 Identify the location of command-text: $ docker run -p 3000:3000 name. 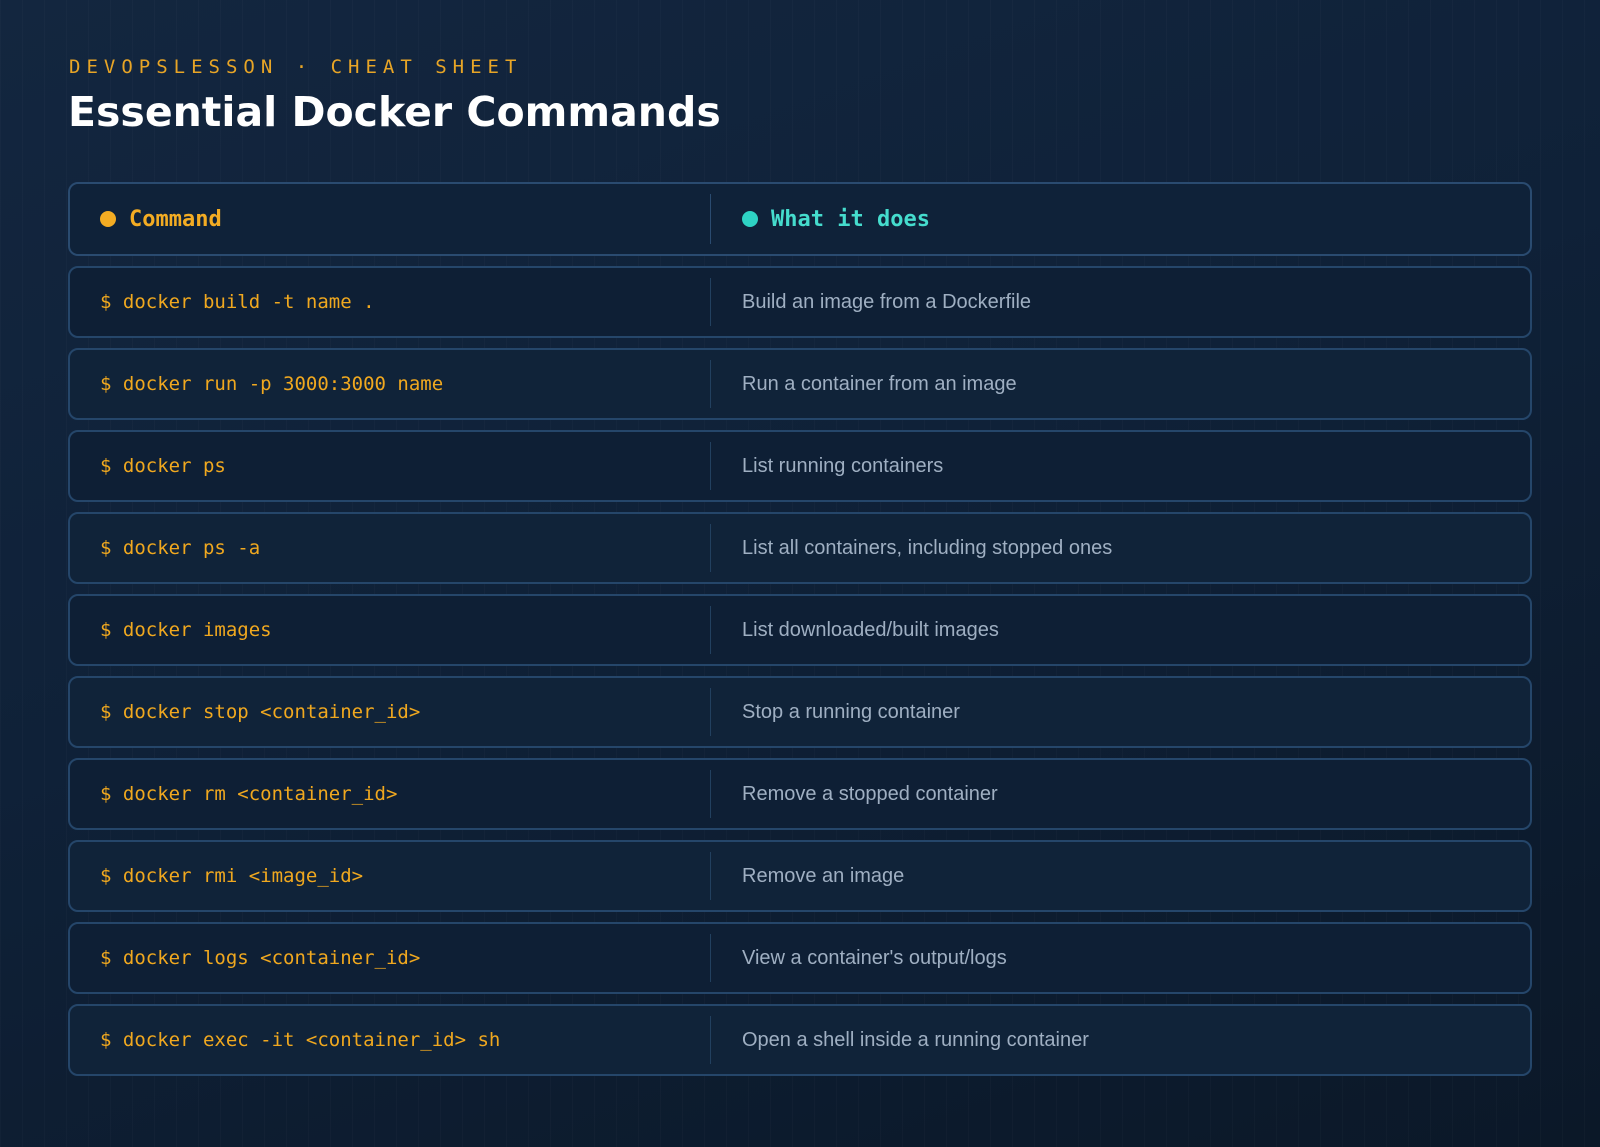
(272, 384).